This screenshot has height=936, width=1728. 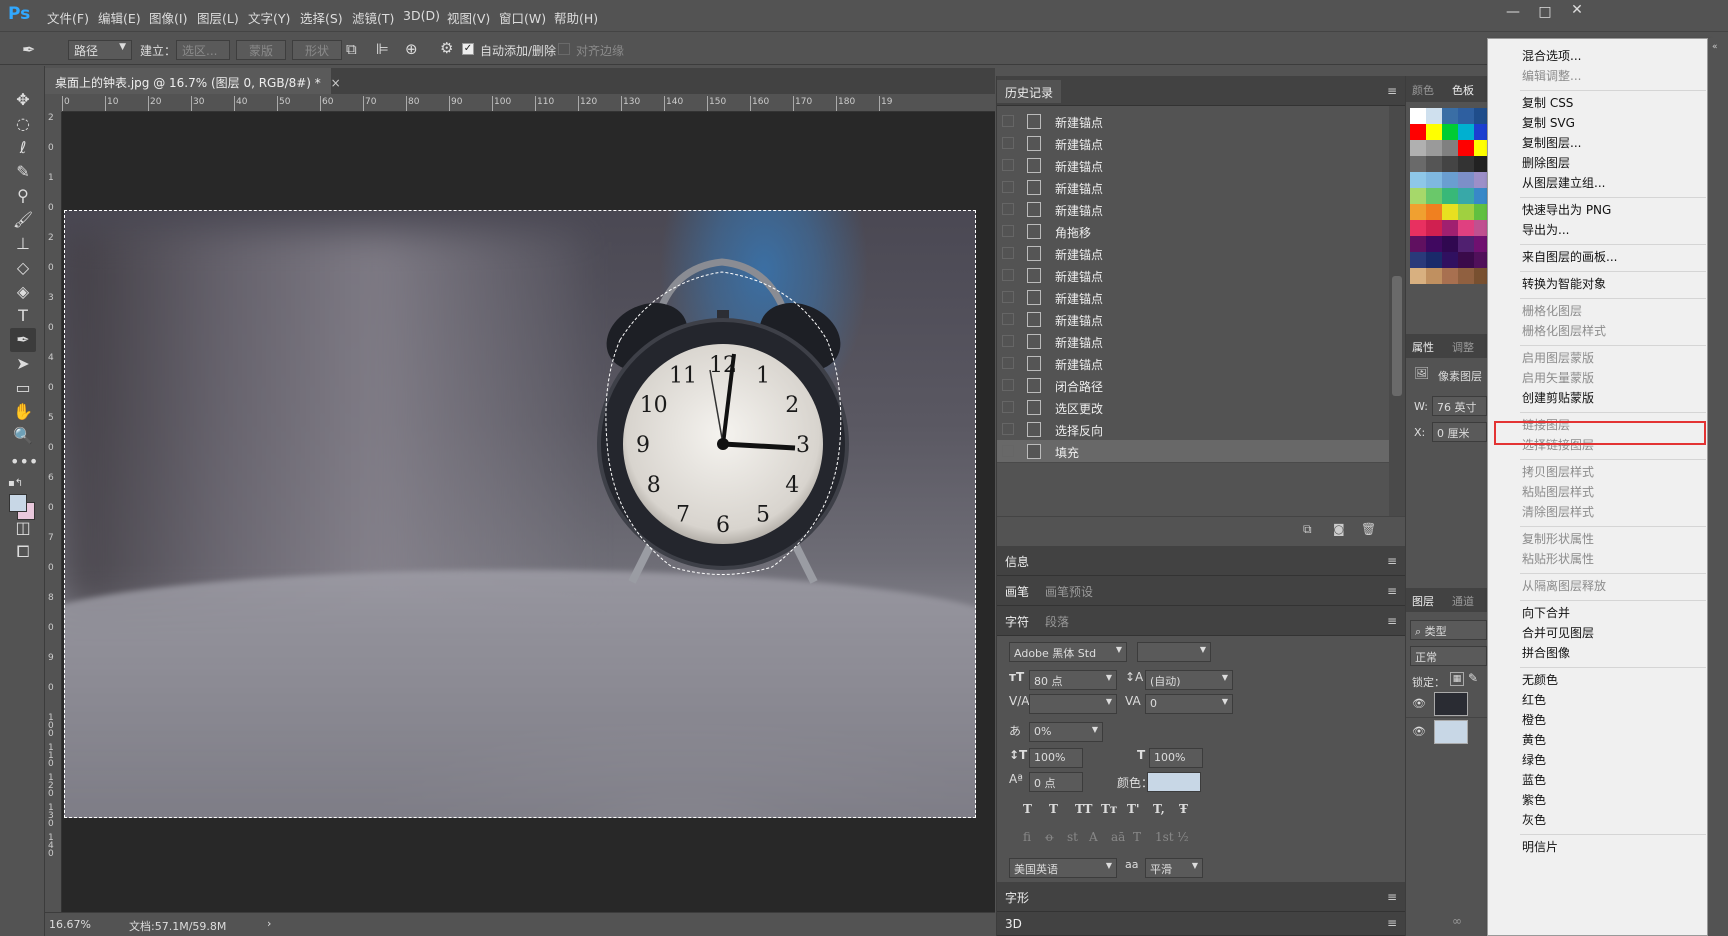 I want to click on context-menu-item: 复制 CSS, so click(x=1547, y=102).